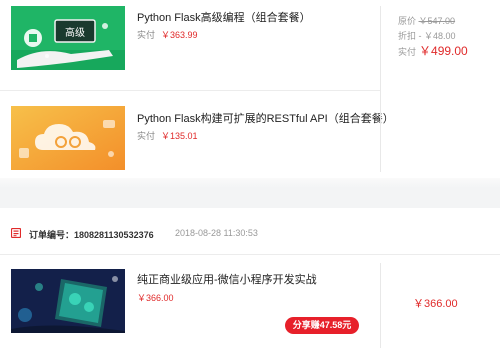 This screenshot has height=348, width=500. I want to click on discount-value: - ￥48.00, so click(437, 36).